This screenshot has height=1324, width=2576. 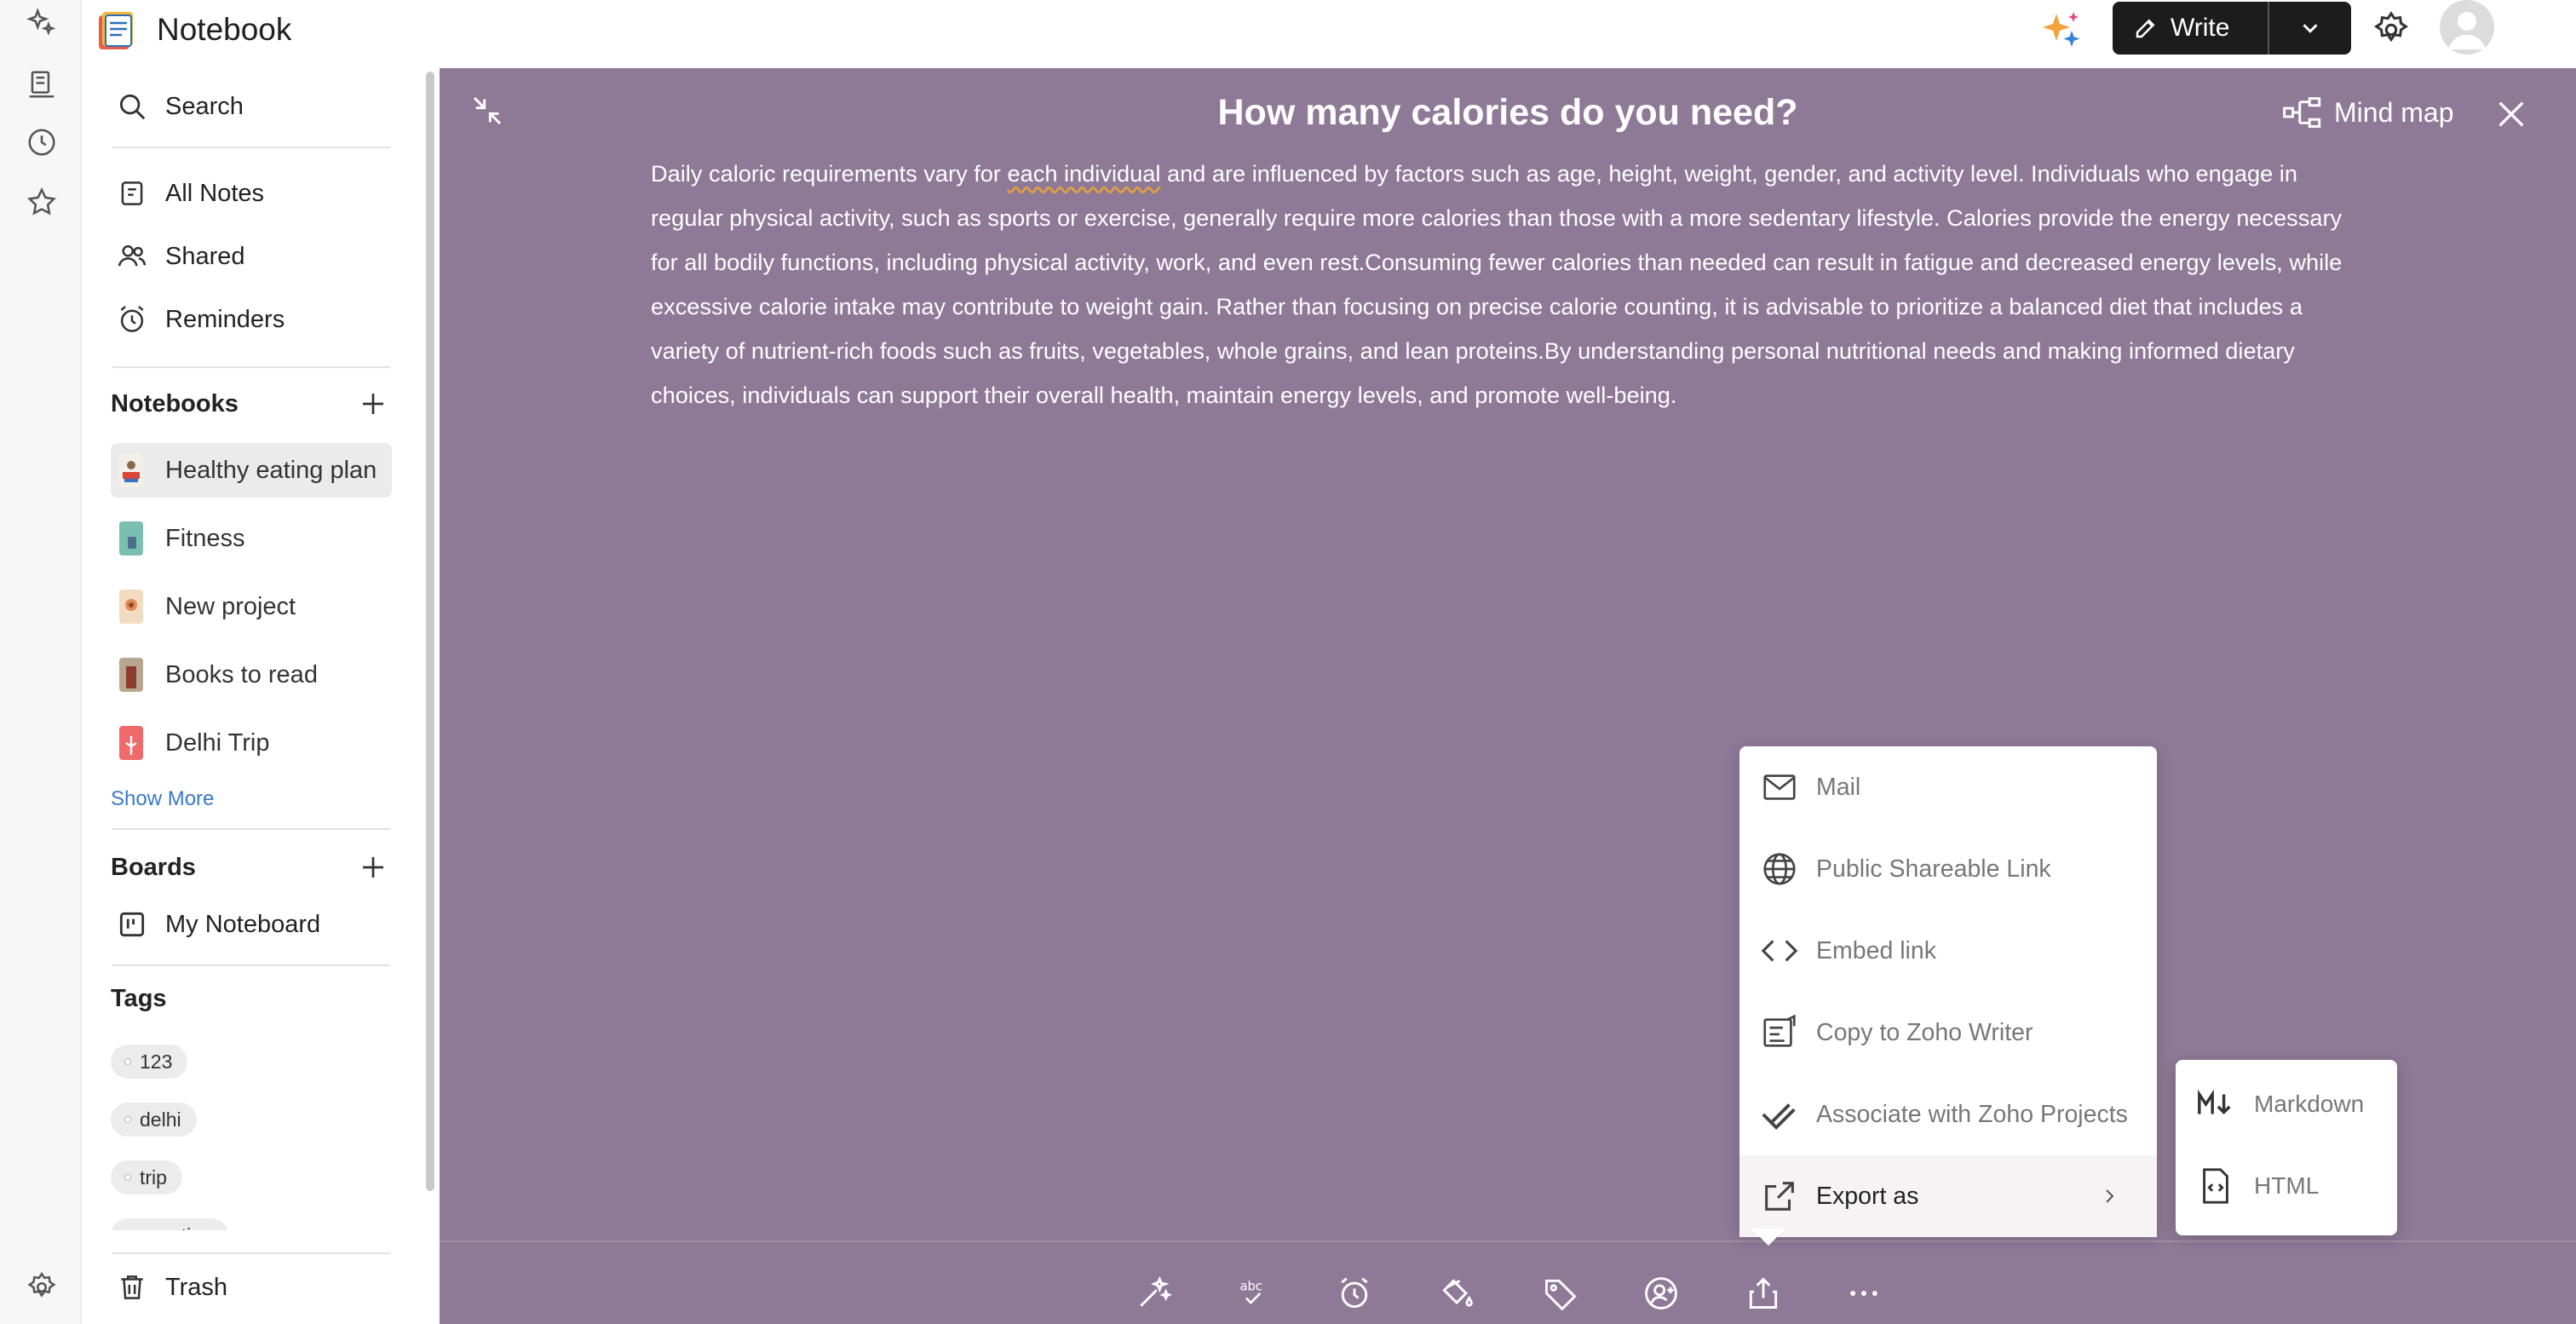 What do you see at coordinates (1763, 1293) in the screenshot?
I see `share-export-icon` at bounding box center [1763, 1293].